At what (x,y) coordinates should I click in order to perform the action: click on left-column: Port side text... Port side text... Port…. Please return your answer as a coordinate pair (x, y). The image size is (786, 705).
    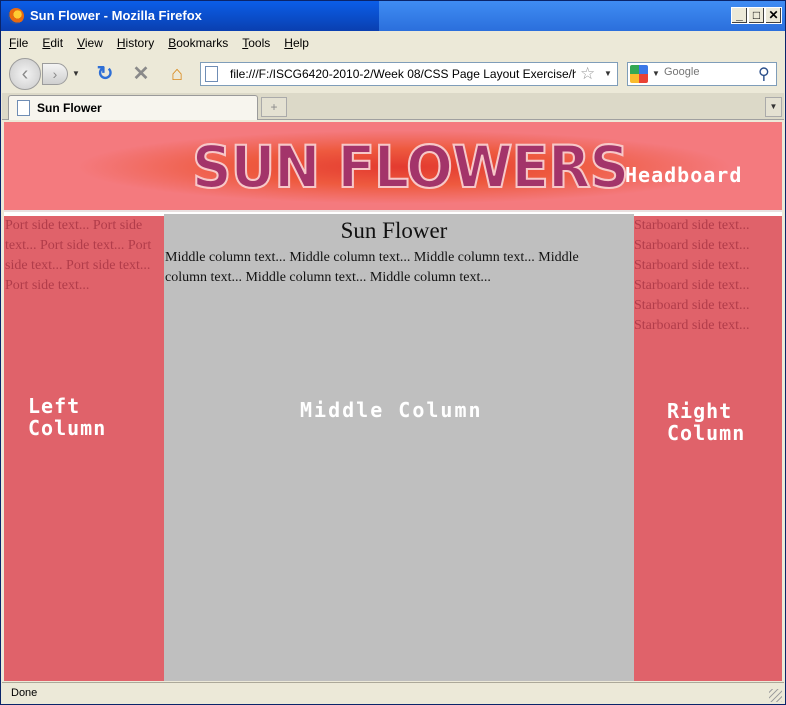
    Looking at the image, I should click on (84, 448).